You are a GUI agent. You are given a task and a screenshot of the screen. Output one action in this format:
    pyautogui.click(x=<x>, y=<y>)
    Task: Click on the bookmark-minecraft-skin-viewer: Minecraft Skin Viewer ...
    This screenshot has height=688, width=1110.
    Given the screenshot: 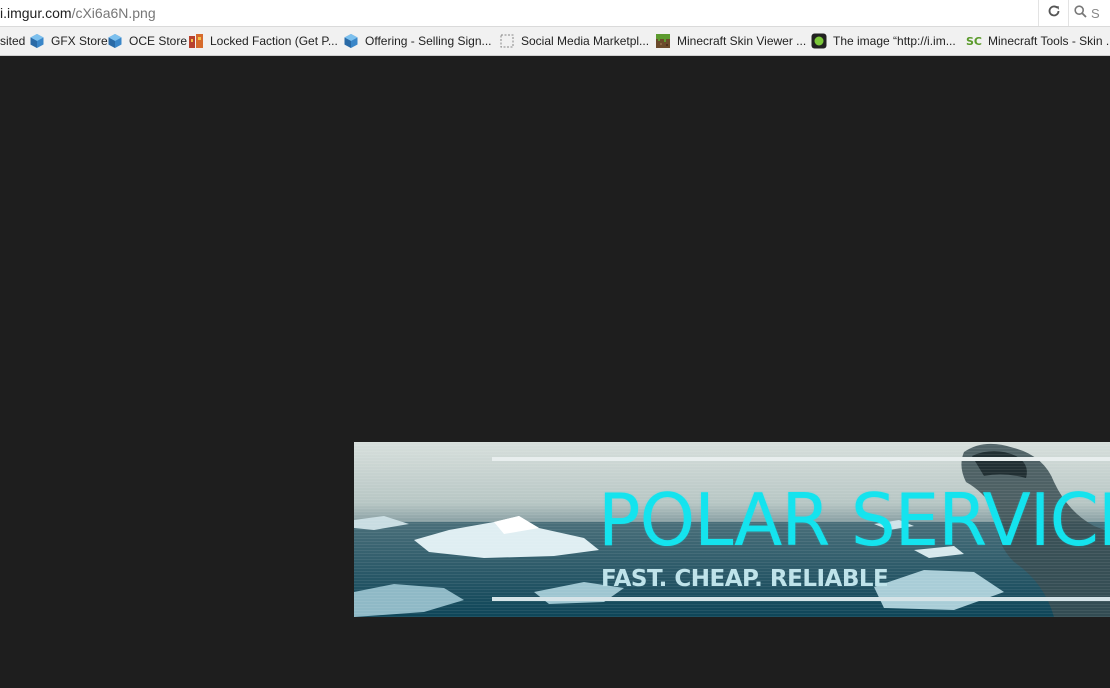 What is the action you would take?
    pyautogui.click(x=730, y=41)
    